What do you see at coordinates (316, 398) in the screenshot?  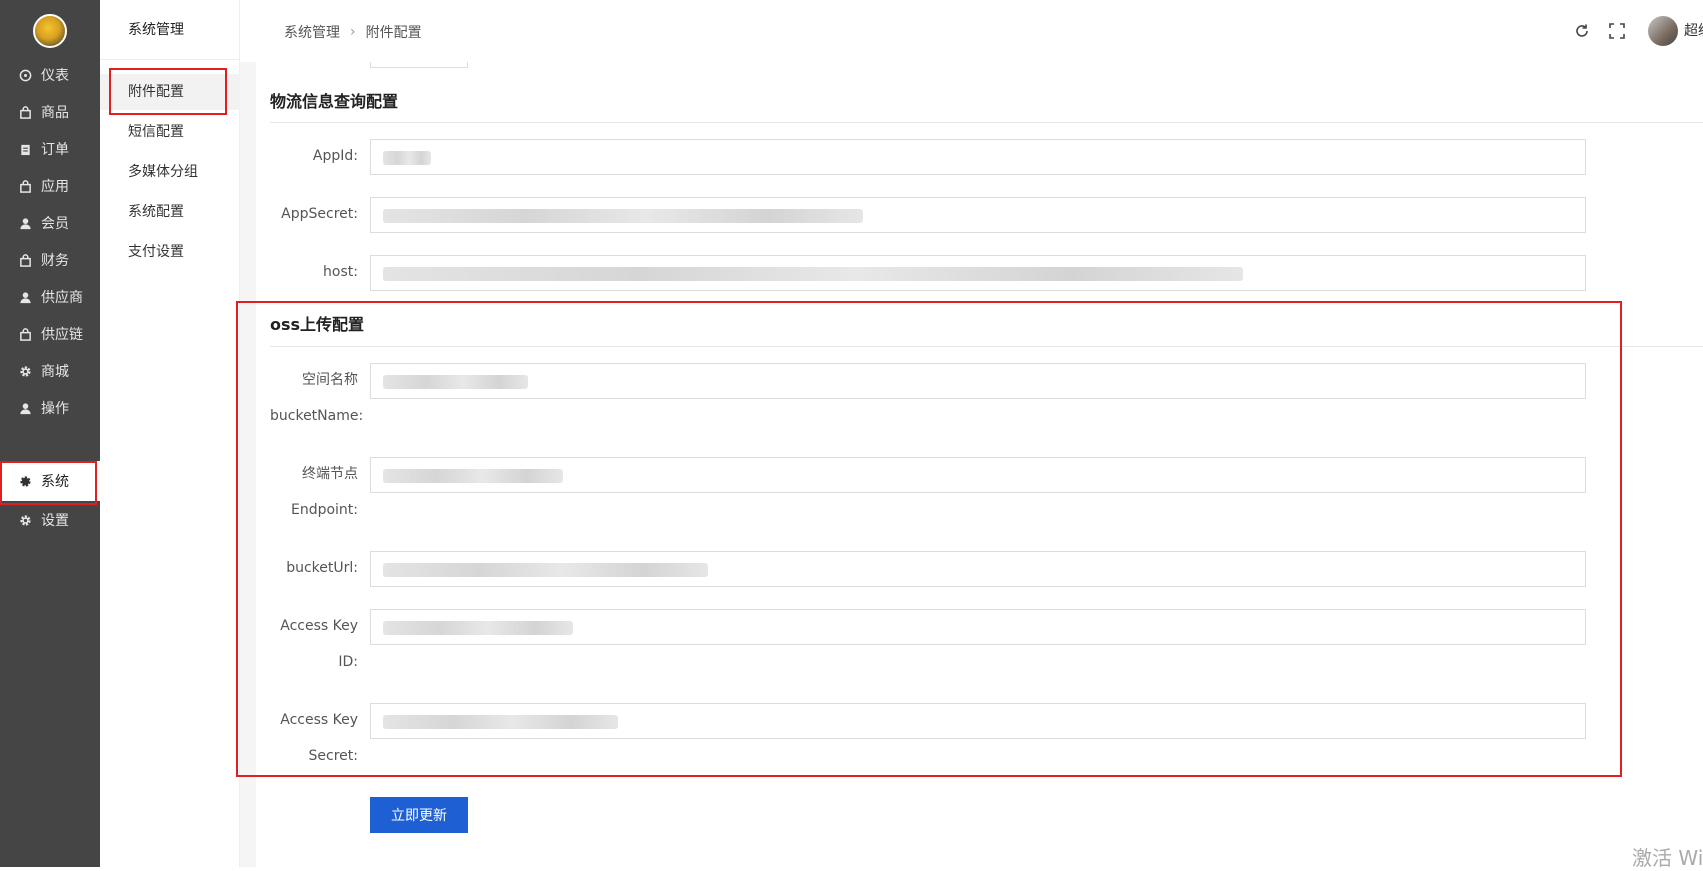 I see `field-label-bucketname: 空间名称 bucketName:` at bounding box center [316, 398].